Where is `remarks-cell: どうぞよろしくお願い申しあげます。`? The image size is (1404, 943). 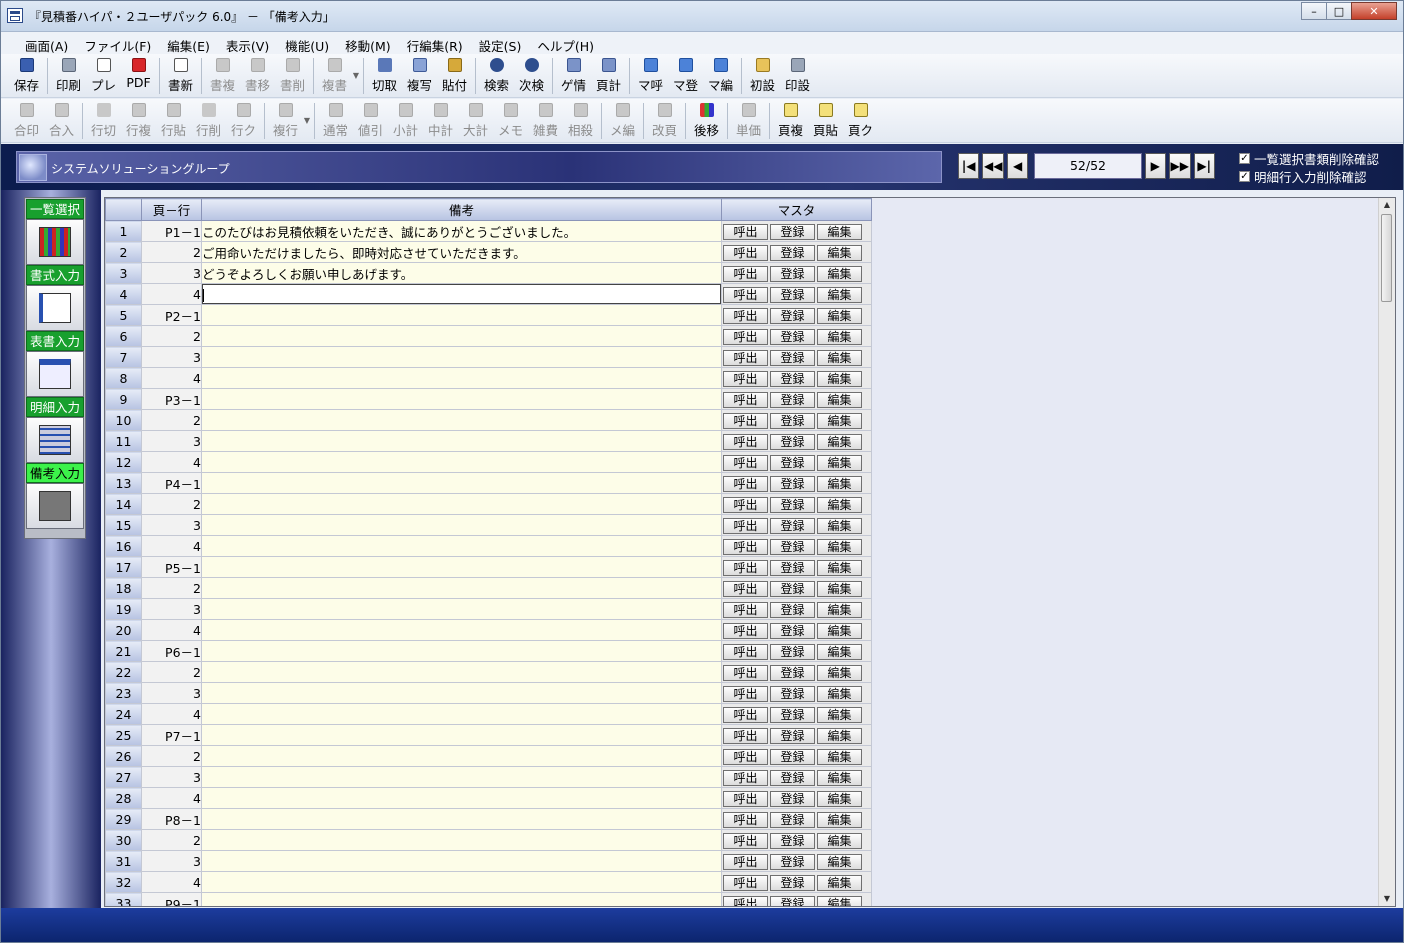 remarks-cell: どうぞよろしくお願い申しあげます。 is located at coordinates (461, 273).